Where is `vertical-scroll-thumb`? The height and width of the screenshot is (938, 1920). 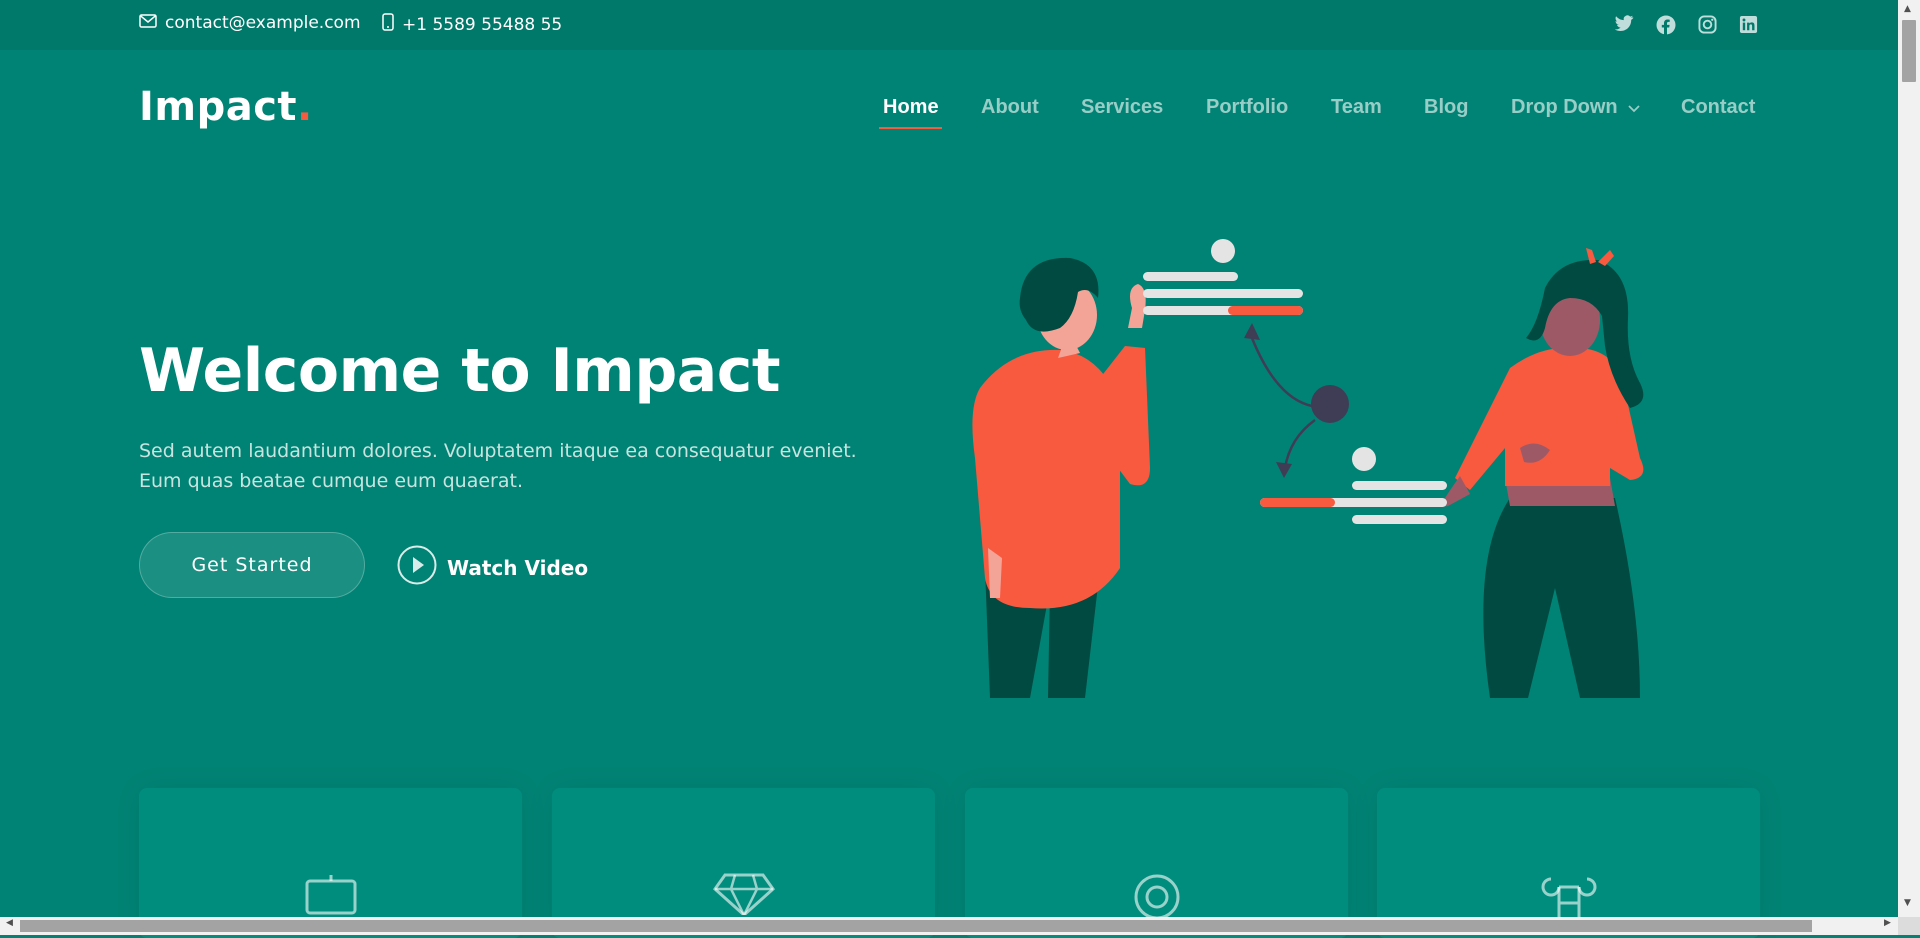
vertical-scroll-thumb is located at coordinates (1909, 51).